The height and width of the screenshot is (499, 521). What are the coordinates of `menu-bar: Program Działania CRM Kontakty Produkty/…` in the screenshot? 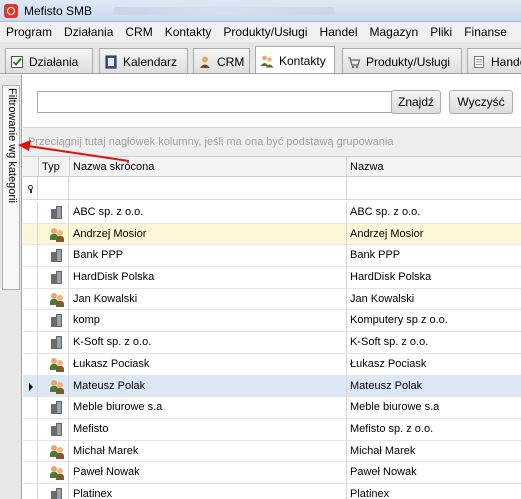 It's located at (260, 32).